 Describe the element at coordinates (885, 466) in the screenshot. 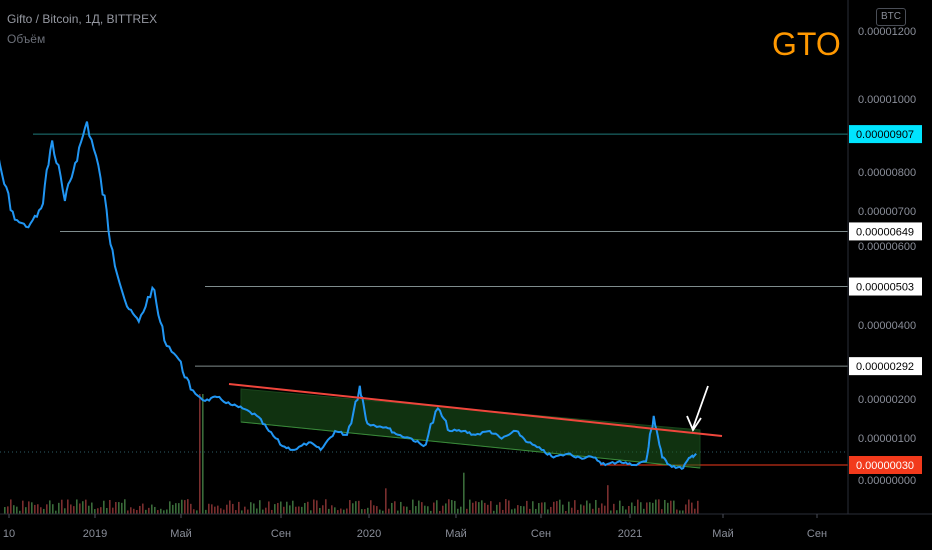

I see `level-price-tag-text: 0.00000030` at that location.